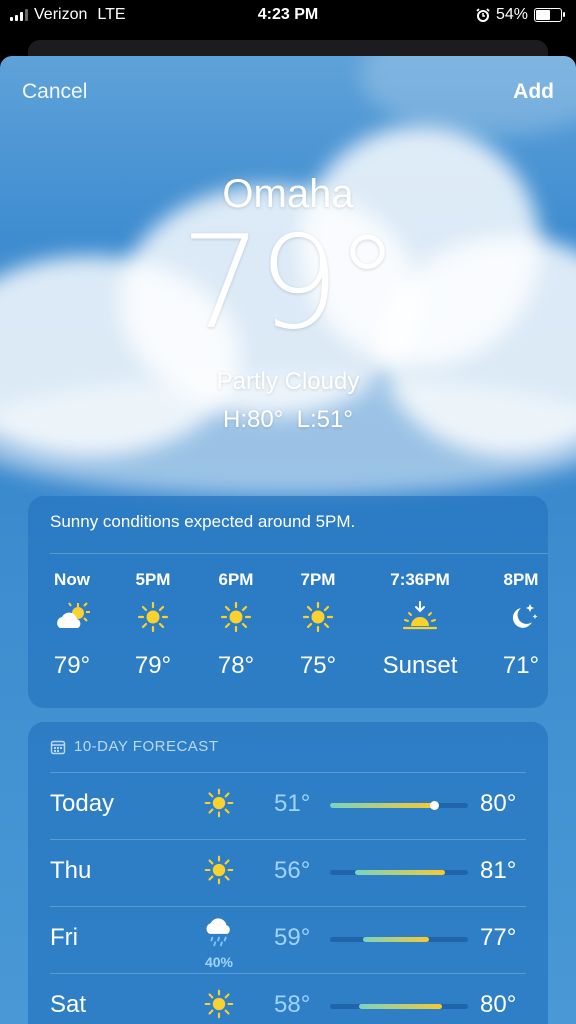 The image size is (576, 1024). I want to click on moon-stars-icon, so click(525, 616).